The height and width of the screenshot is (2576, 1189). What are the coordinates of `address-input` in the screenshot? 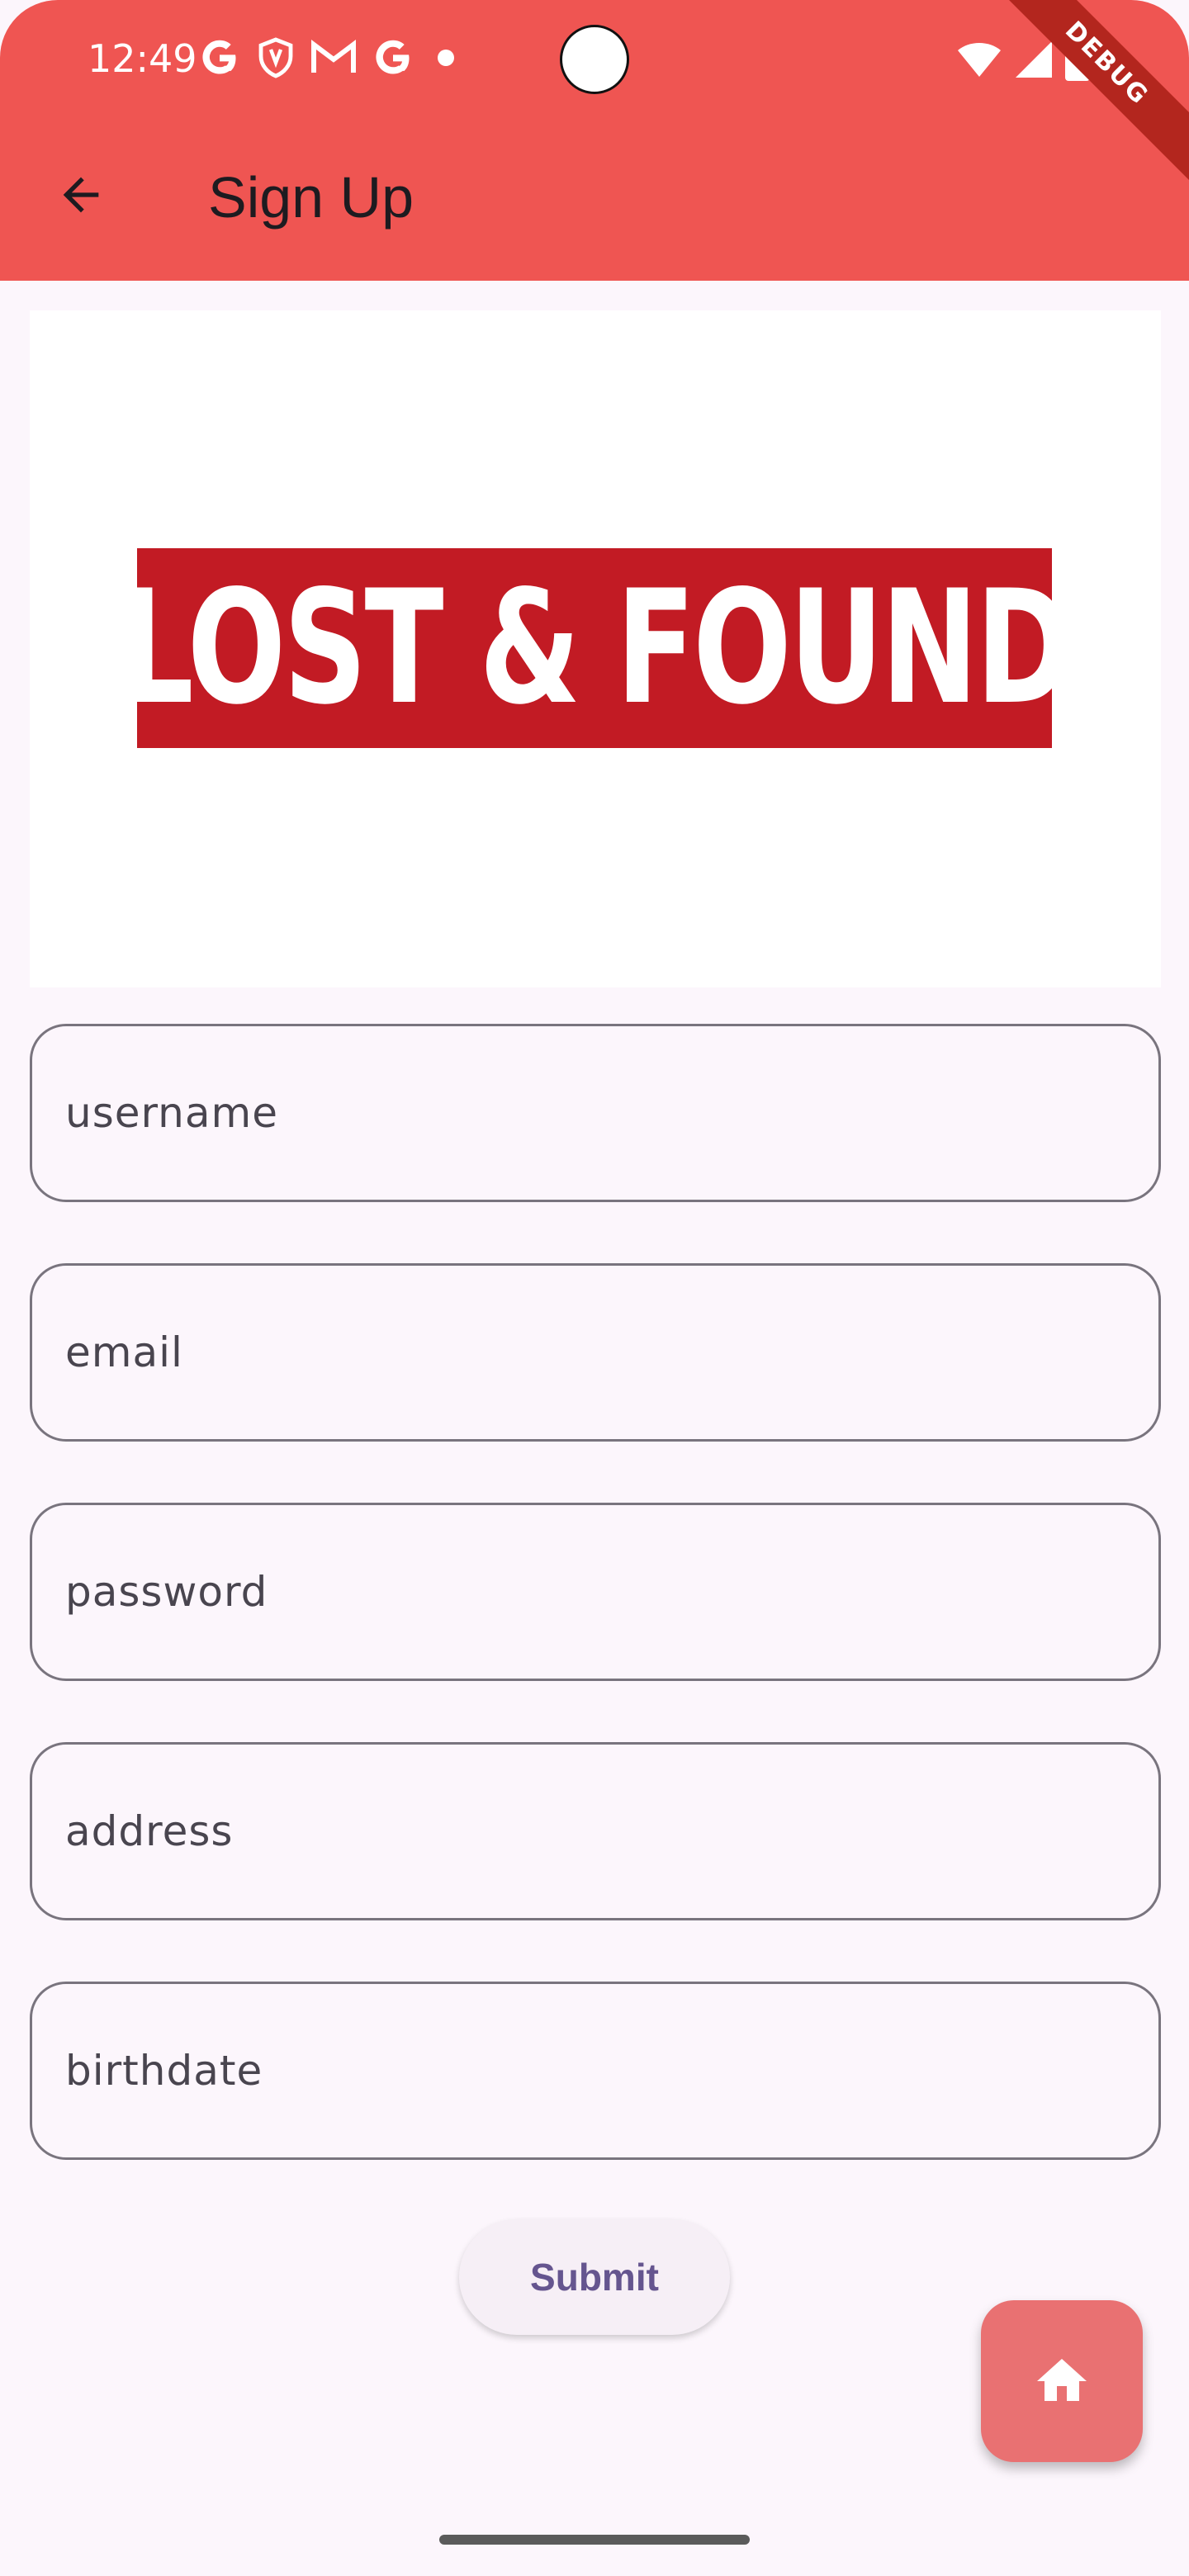 It's located at (593, 1831).